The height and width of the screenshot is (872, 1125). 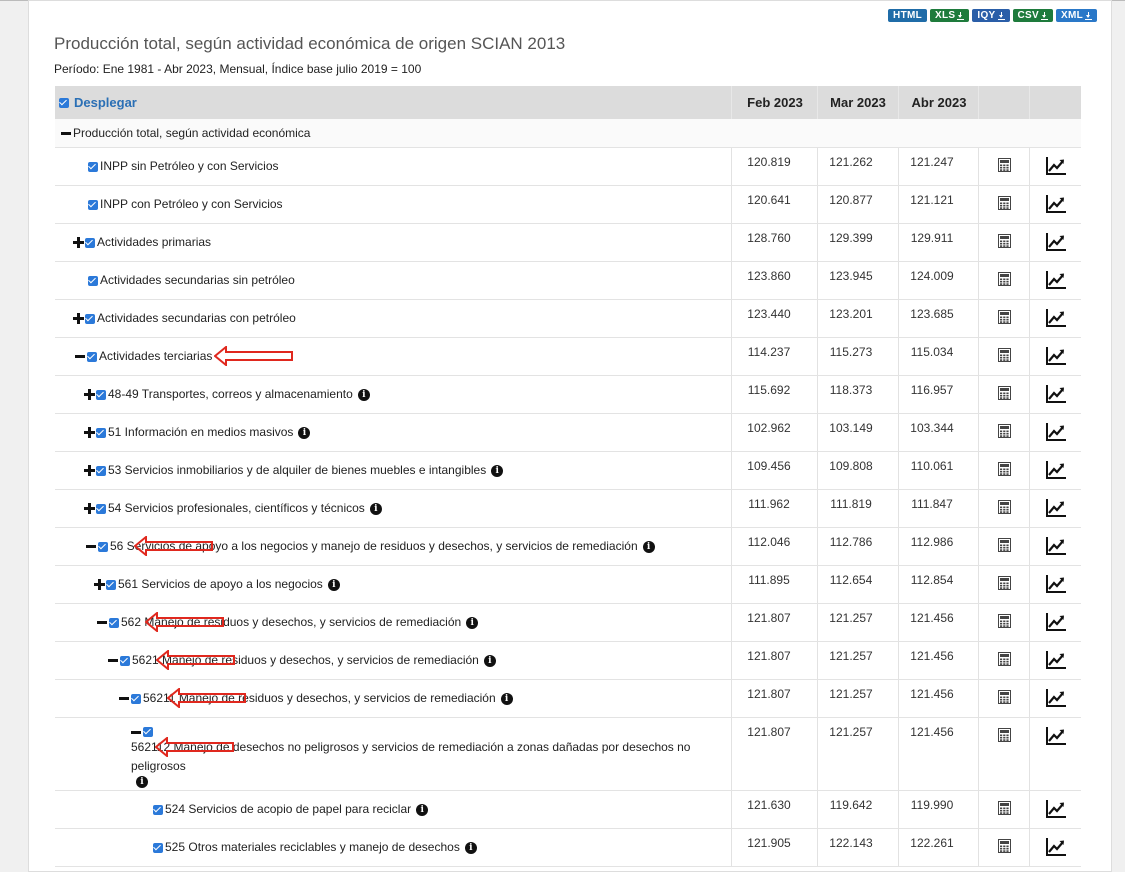 What do you see at coordinates (1032, 15) in the screenshot?
I see `export-csv-button: CSV` at bounding box center [1032, 15].